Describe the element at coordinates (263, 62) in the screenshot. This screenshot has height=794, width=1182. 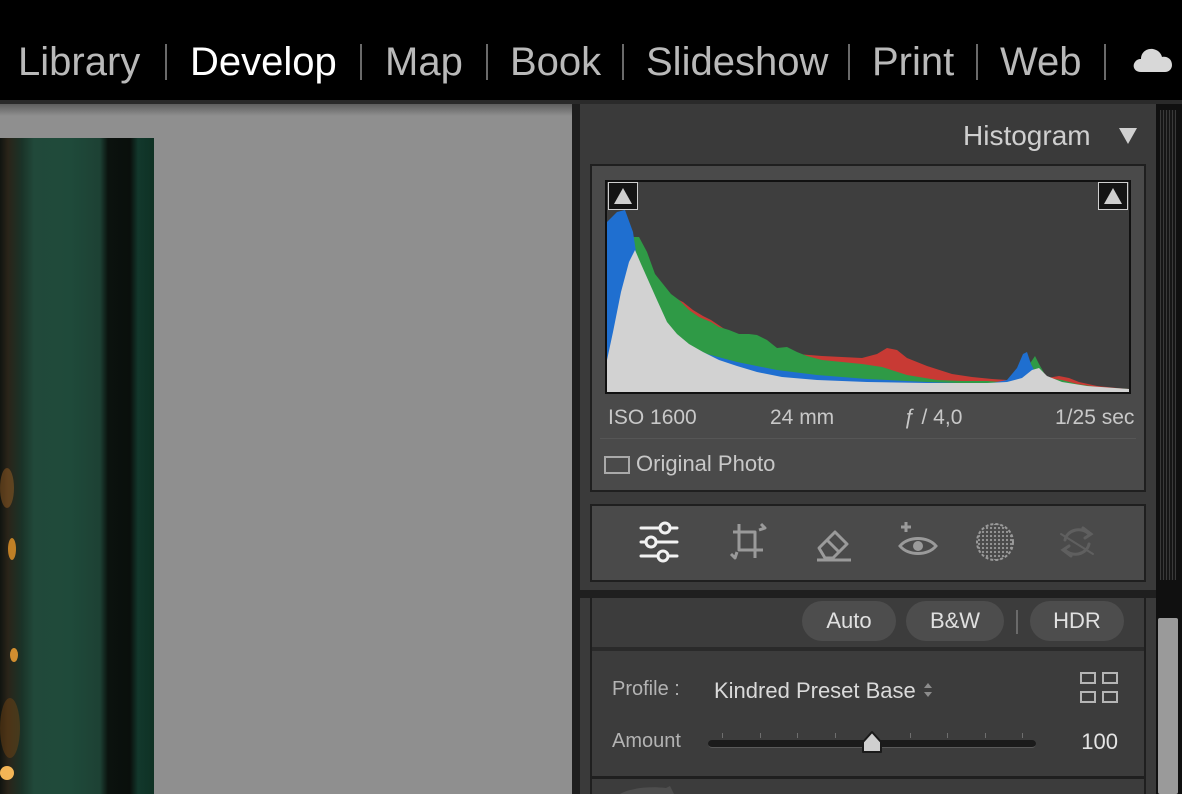
I see `module-develop: Develop` at that location.